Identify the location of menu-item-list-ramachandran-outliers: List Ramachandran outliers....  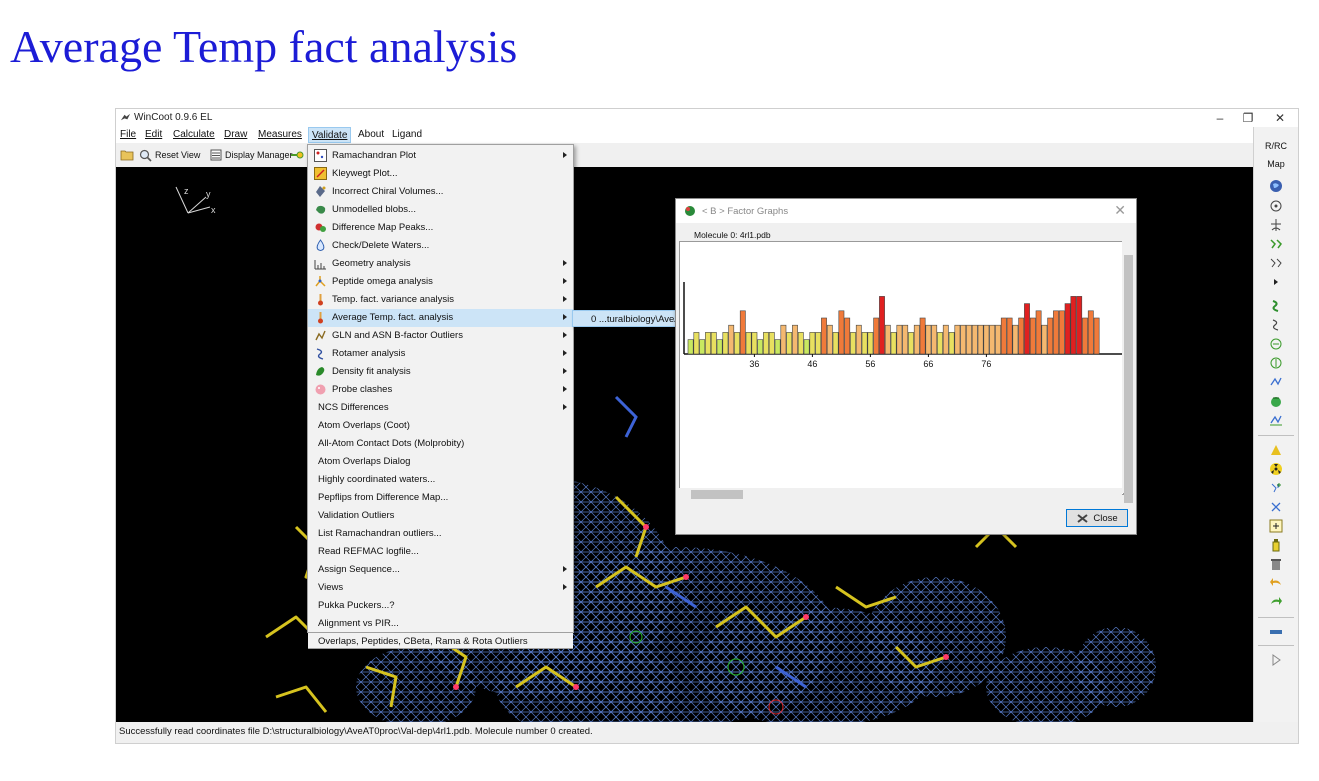
(440, 534).